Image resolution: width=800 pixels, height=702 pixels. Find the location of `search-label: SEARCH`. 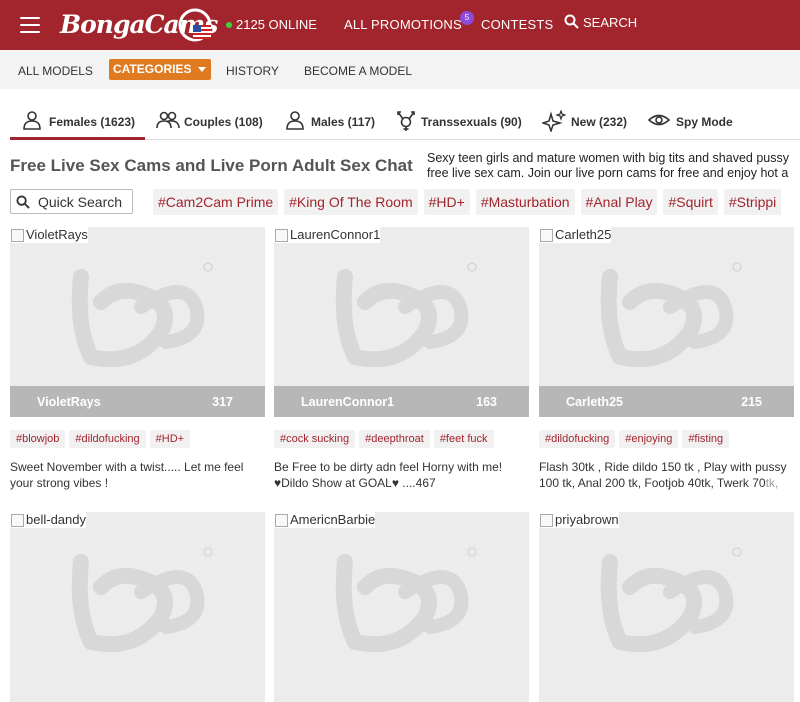

search-label: SEARCH is located at coordinates (610, 22).